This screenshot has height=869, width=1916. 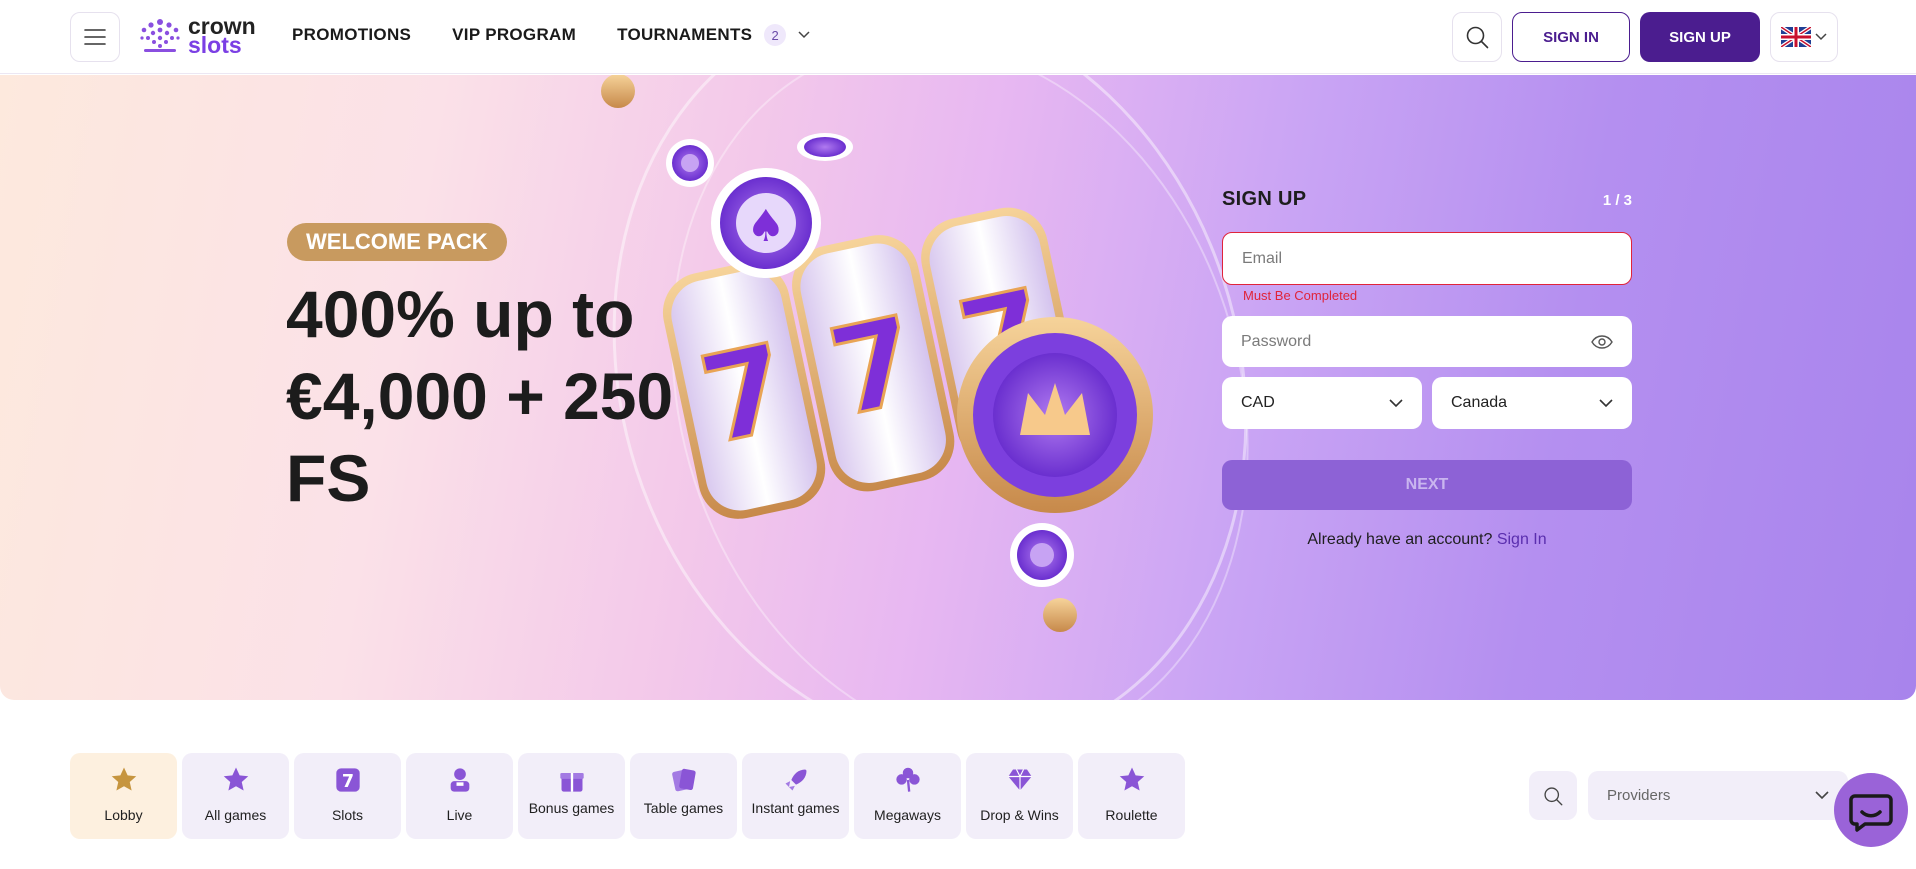 I want to click on search-button, so click(x=1477, y=37).